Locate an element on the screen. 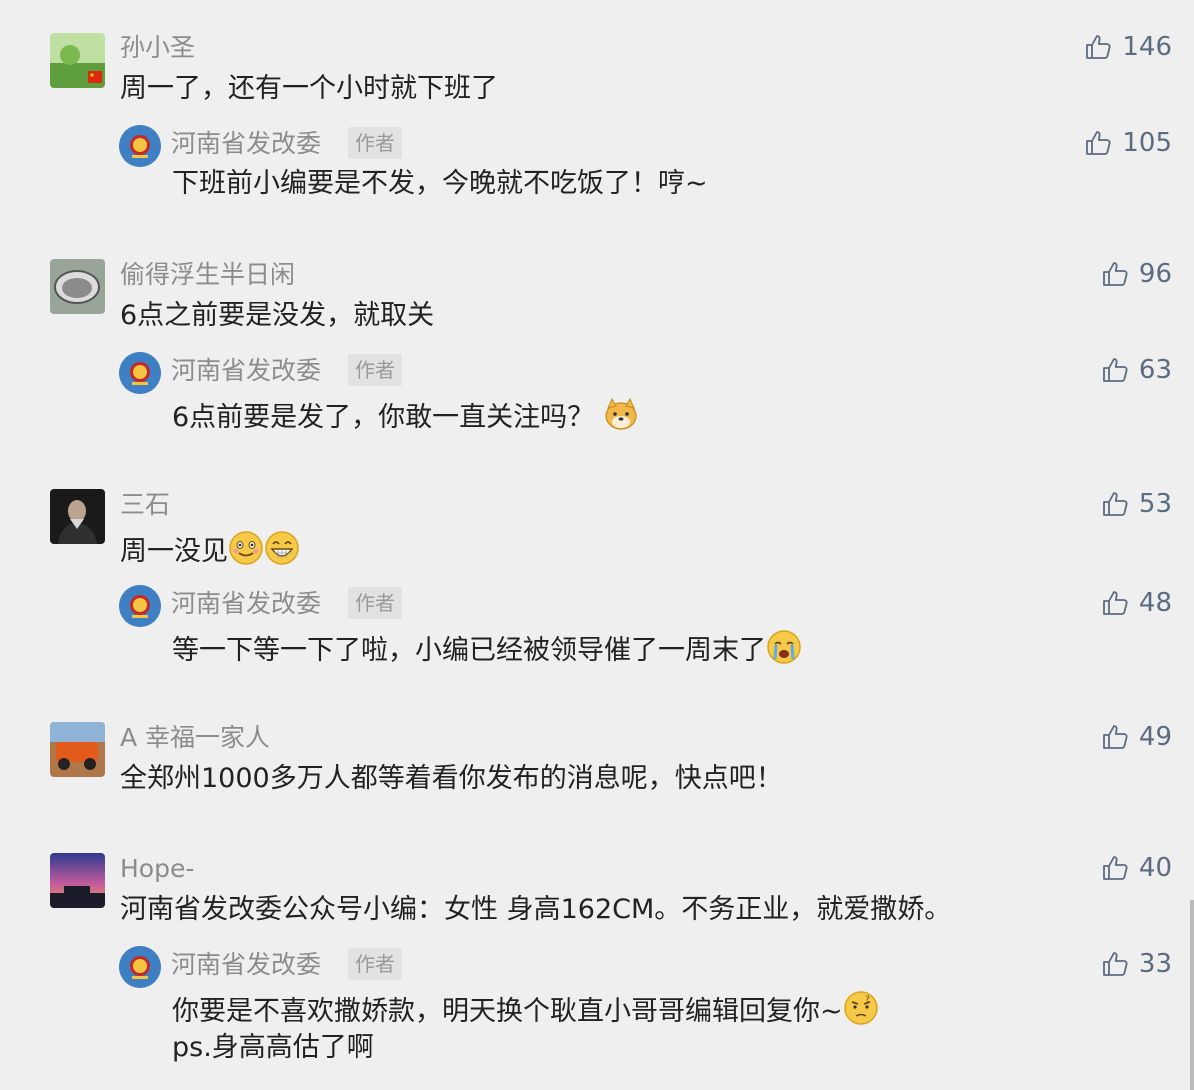 This screenshot has width=1194, height=1090. comment-nickname: Hope- is located at coordinates (157, 869).